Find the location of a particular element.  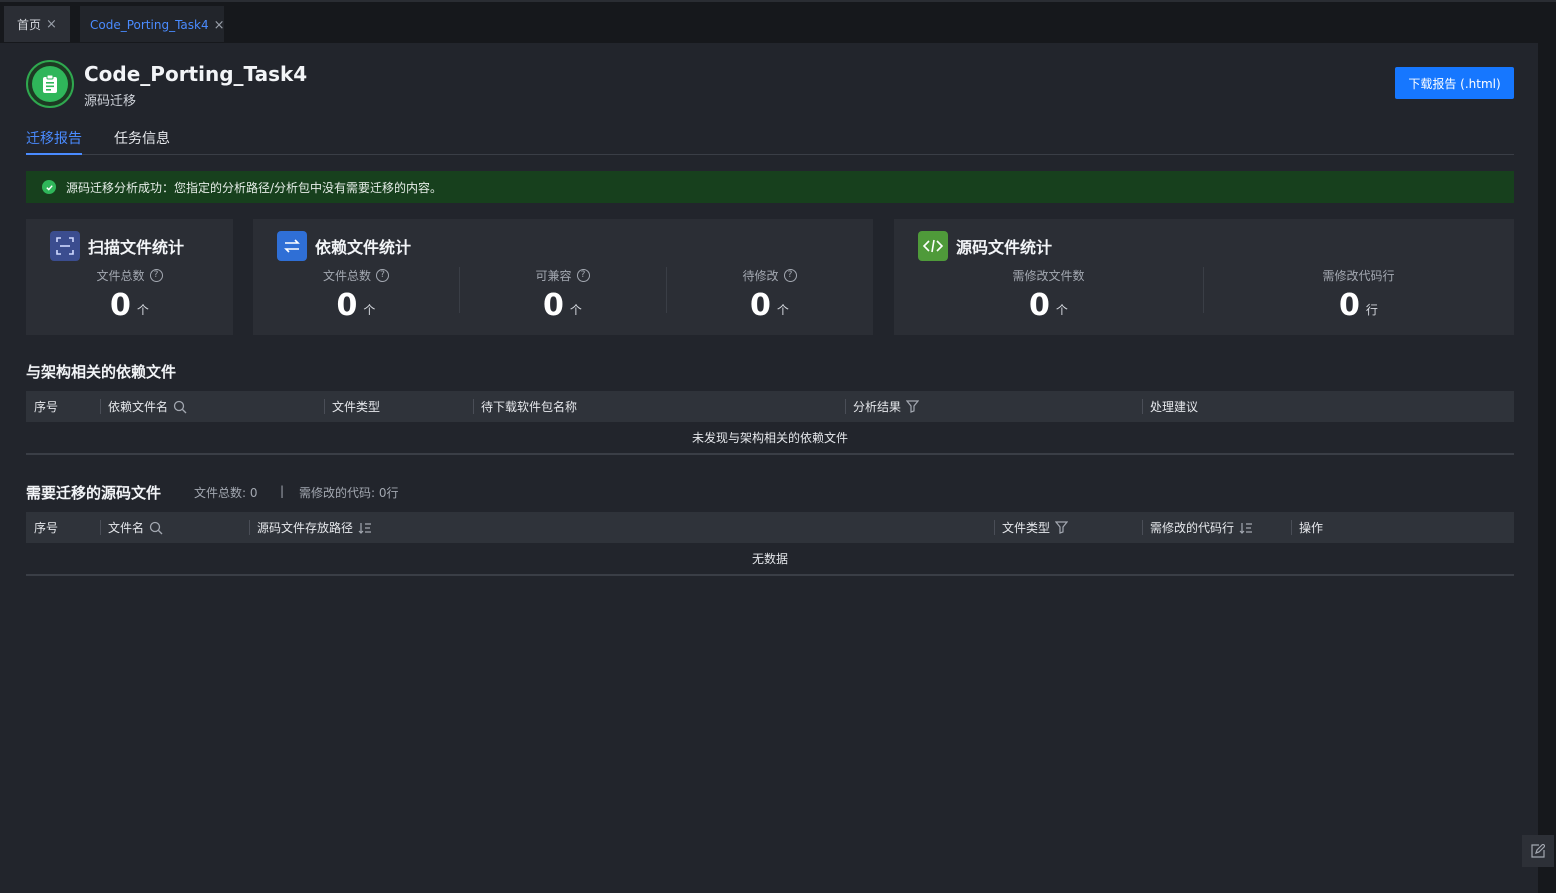

source-table-header: 序号 文件名 源码文件存放路径 文件类型 需修改的代码行 操作 is located at coordinates (770, 527).